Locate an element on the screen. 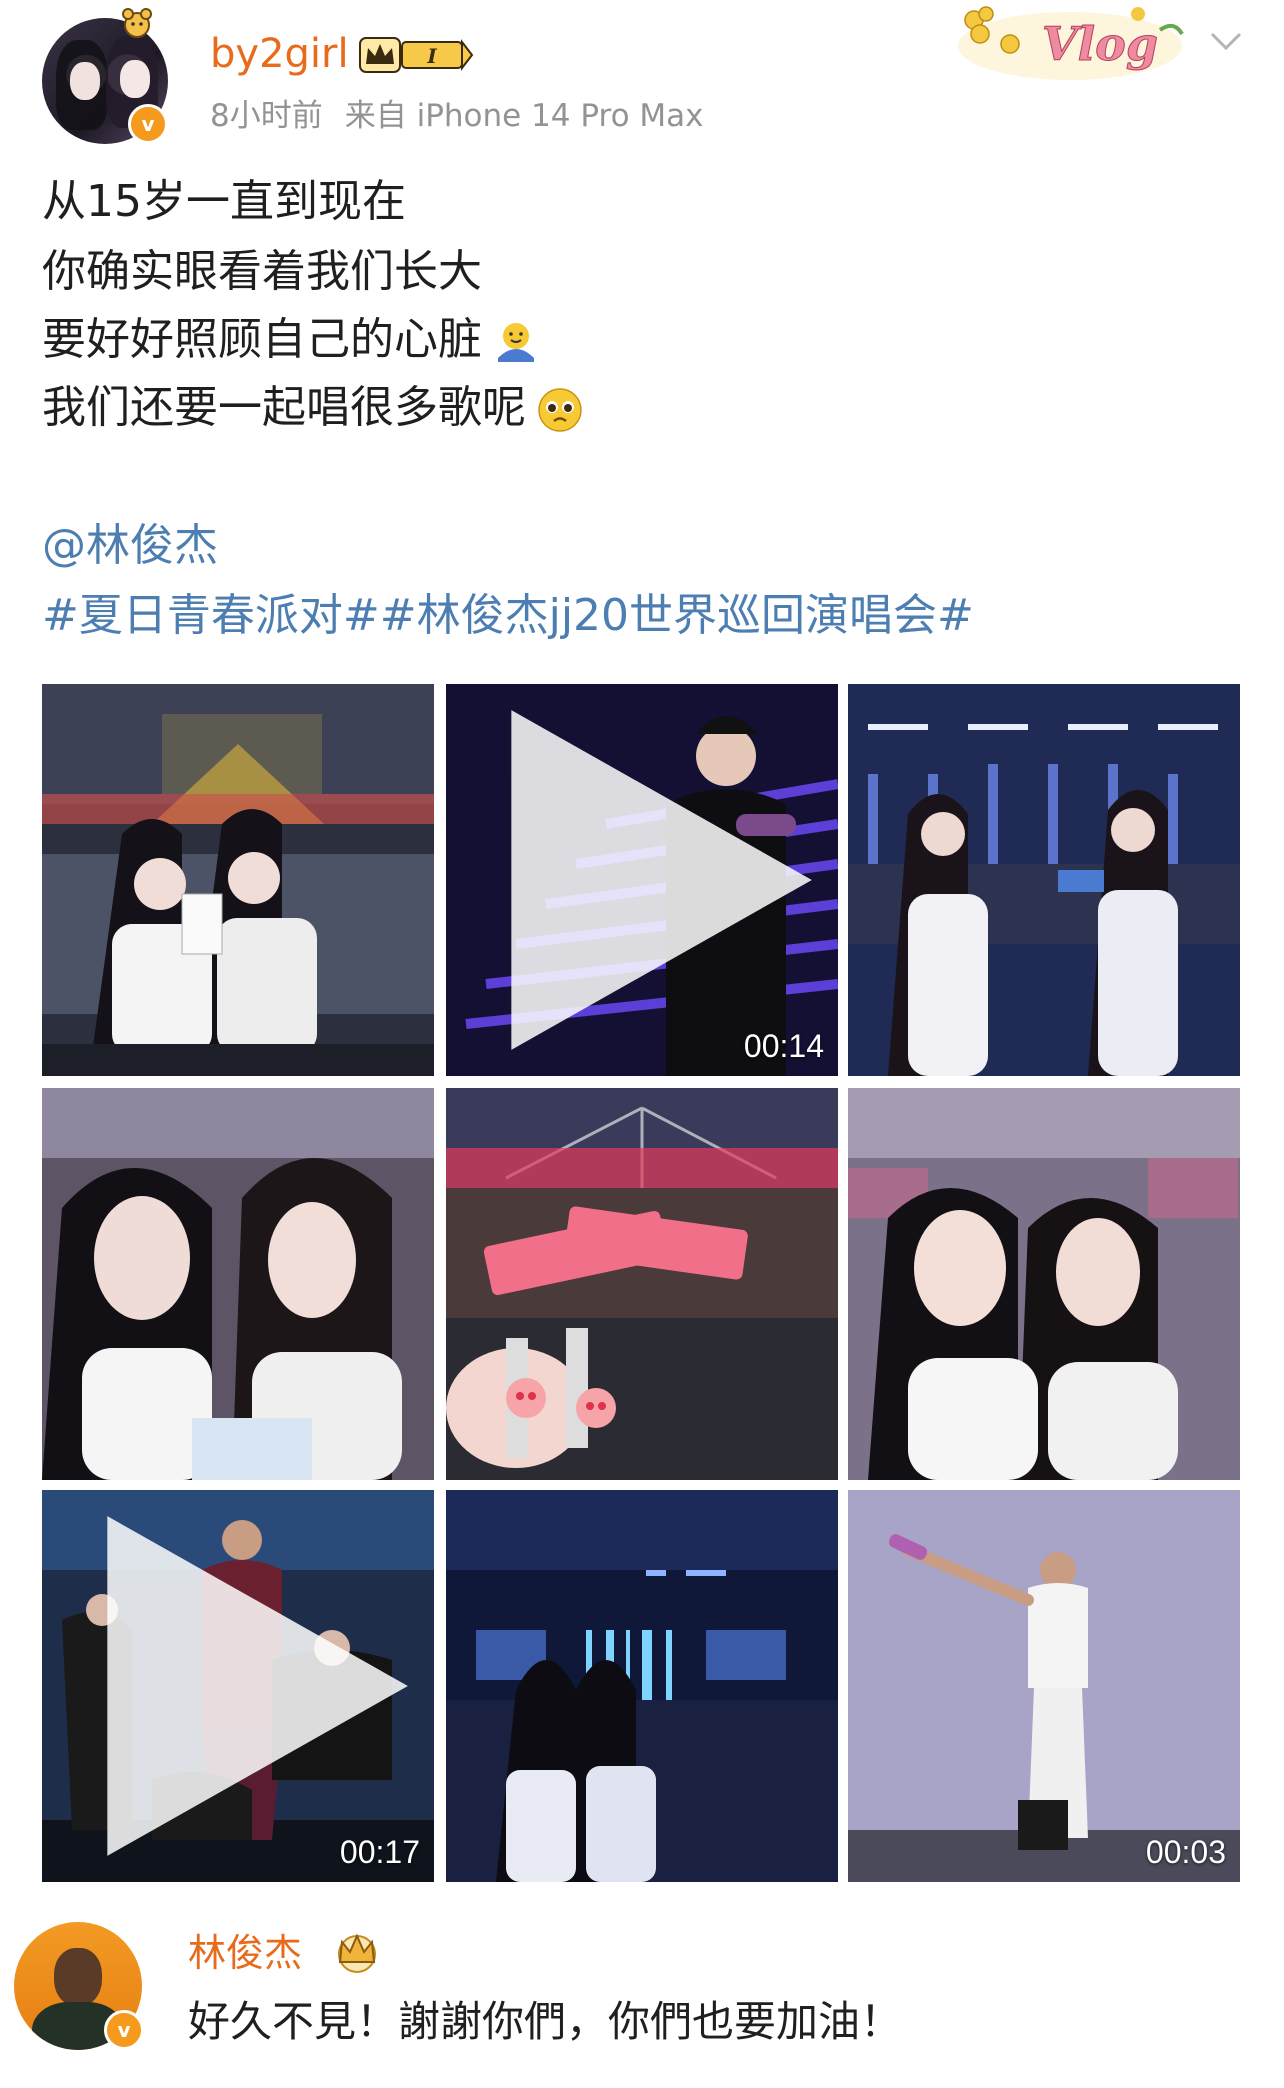 This screenshot has width=1284, height=2088. media-thumbnail-2: 00:14 is located at coordinates (642, 880).